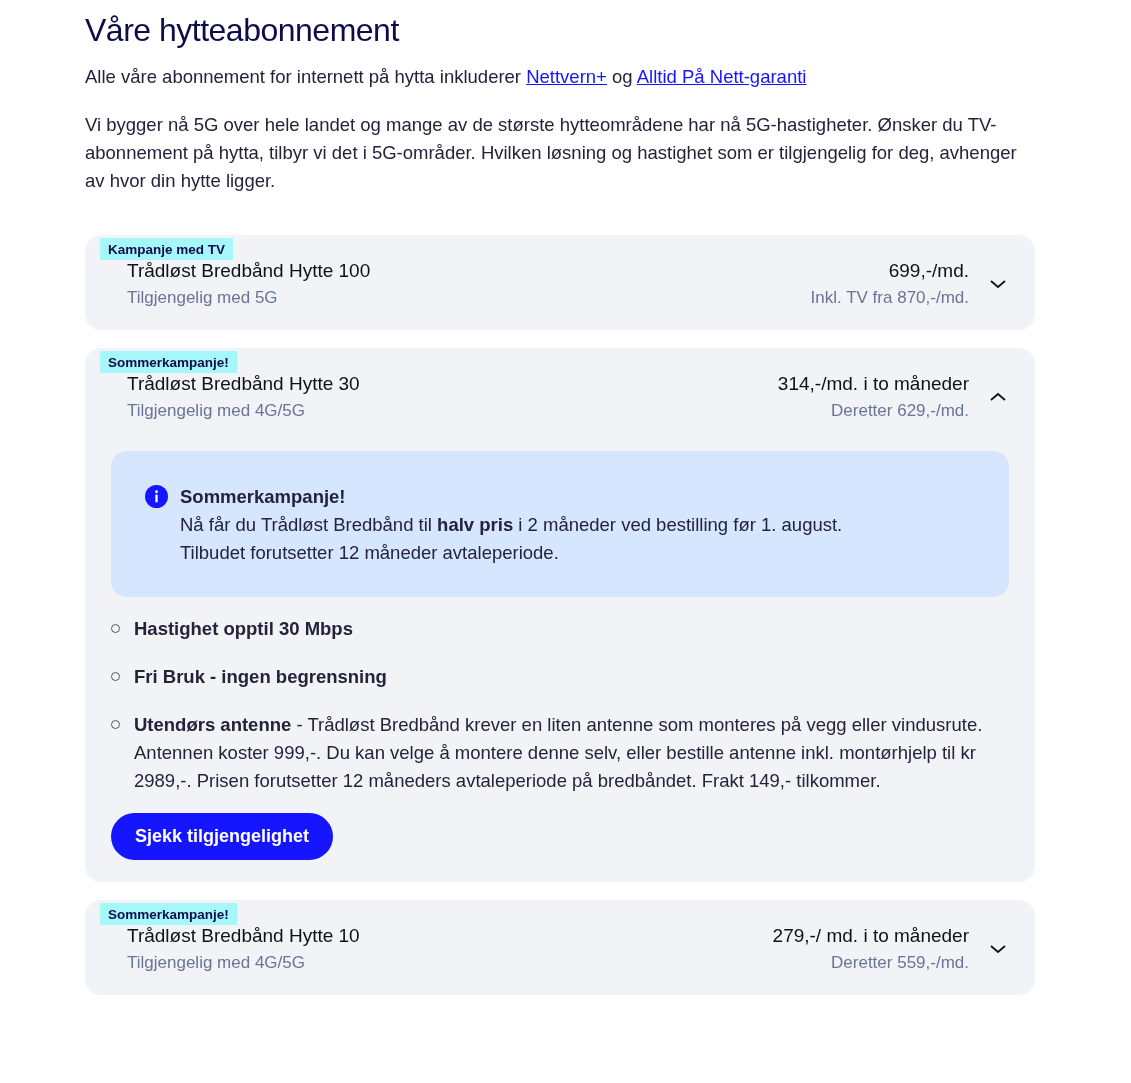  Describe the element at coordinates (721, 76) in the screenshot. I see `inline-link: Alltid På Nett-garanti` at that location.